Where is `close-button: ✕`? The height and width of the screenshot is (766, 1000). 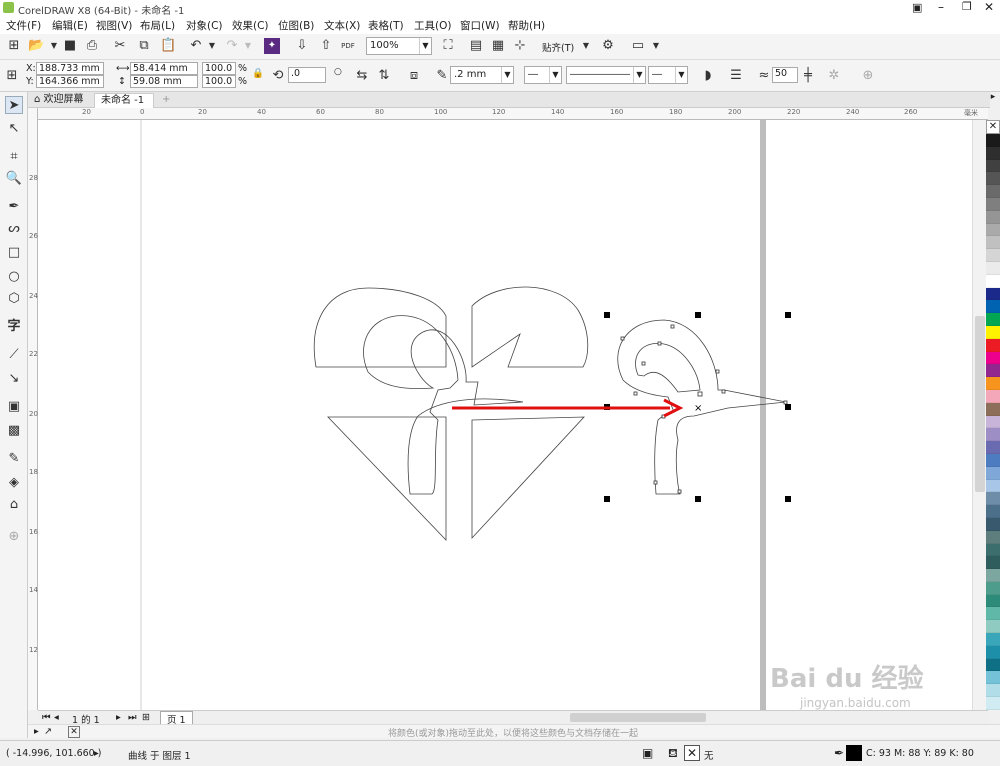
close-button: ✕ is located at coordinates (989, 7).